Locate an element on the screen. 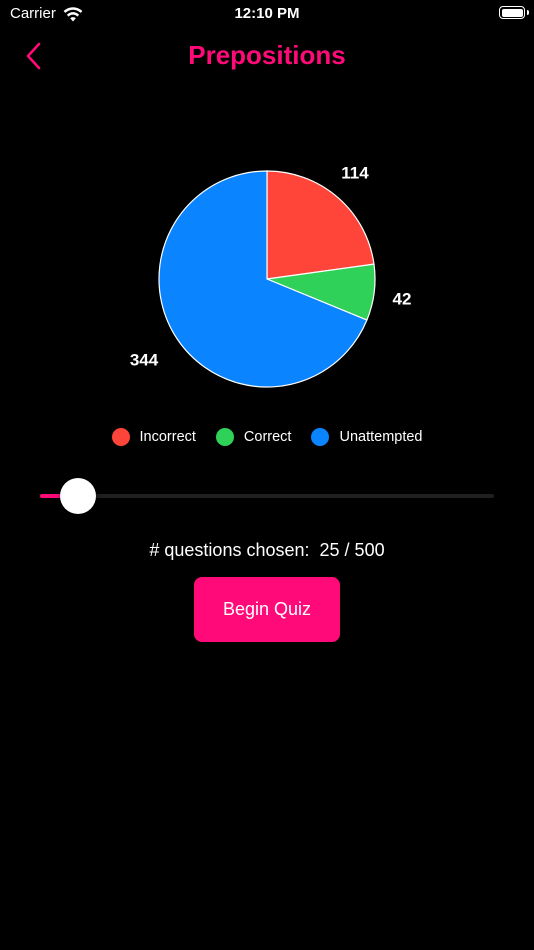 The width and height of the screenshot is (534, 950). status-time: 12:10 PM is located at coordinates (267, 13).